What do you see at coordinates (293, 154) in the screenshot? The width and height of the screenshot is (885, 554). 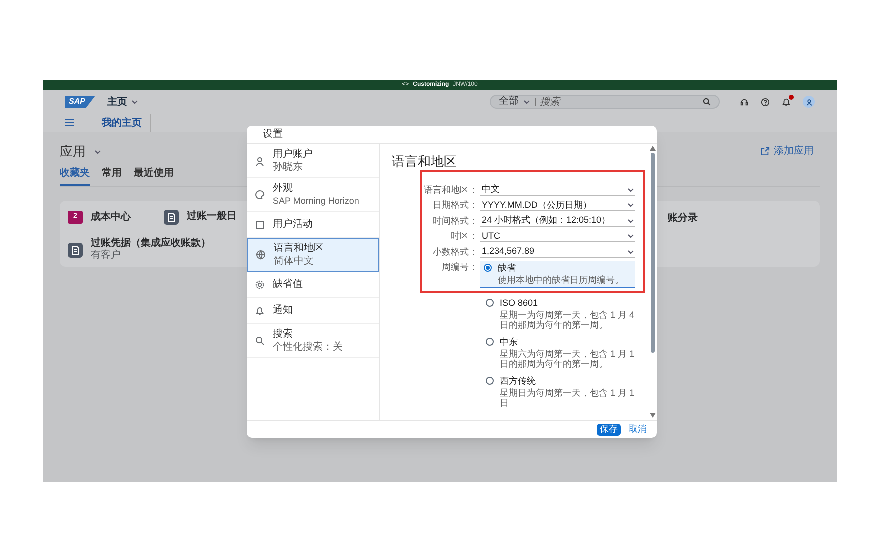 I see `nav-label: 用户账户` at bounding box center [293, 154].